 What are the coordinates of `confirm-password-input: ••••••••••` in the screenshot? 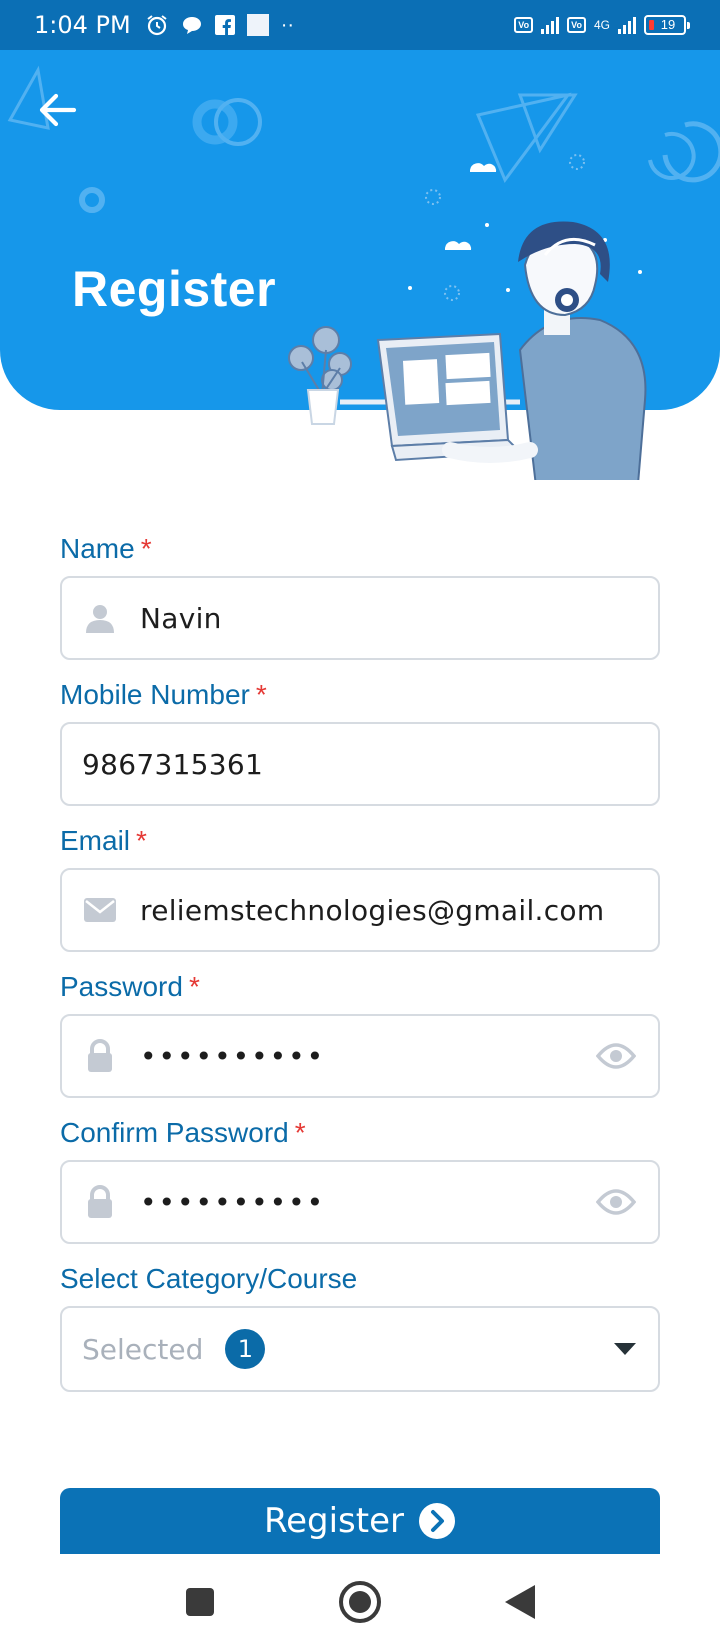 It's located at (367, 1202).